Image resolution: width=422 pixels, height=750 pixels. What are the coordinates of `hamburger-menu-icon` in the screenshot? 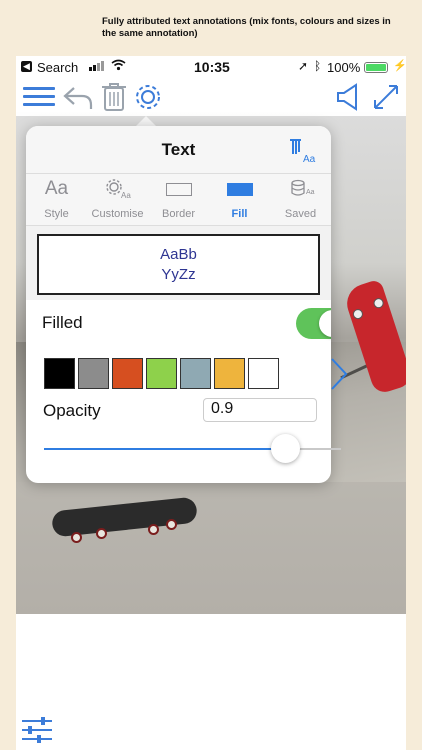 It's located at (39, 97).